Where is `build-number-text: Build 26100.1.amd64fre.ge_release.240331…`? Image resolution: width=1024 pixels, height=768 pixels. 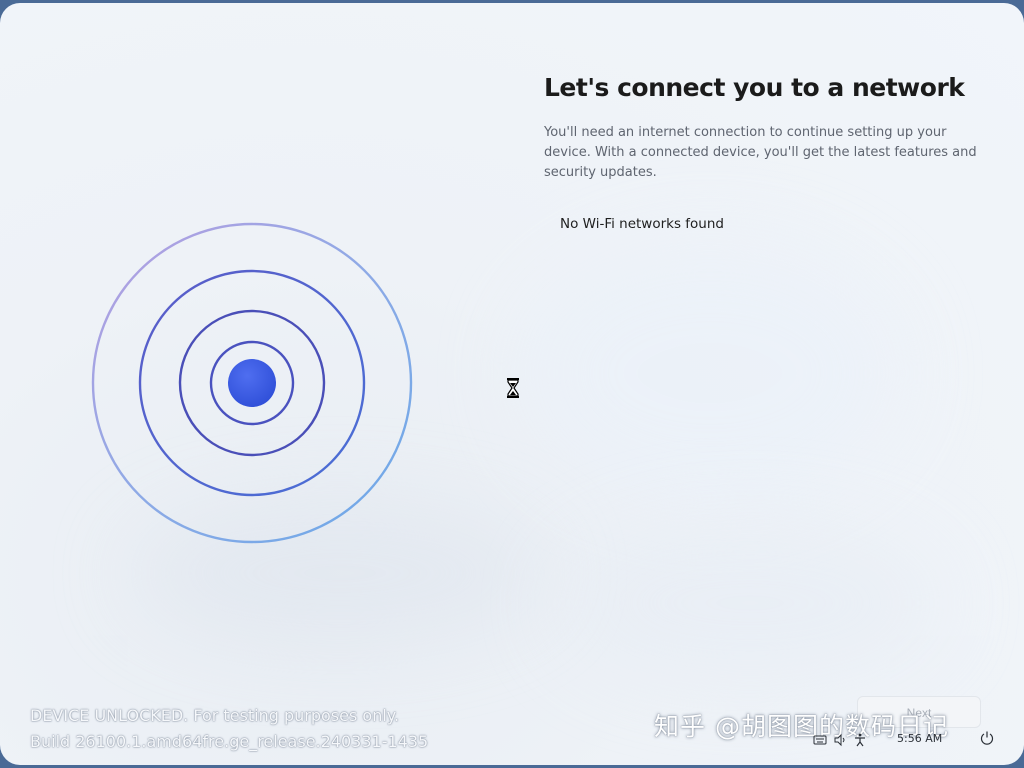 build-number-text: Build 26100.1.amd64fre.ge_release.240331… is located at coordinates (229, 741).